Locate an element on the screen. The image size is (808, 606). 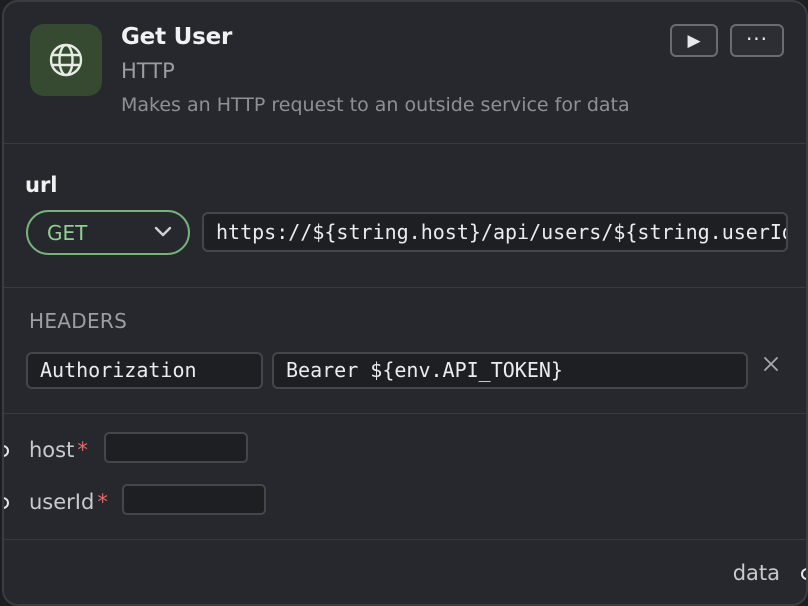
node-type: HTTP is located at coordinates (148, 71).